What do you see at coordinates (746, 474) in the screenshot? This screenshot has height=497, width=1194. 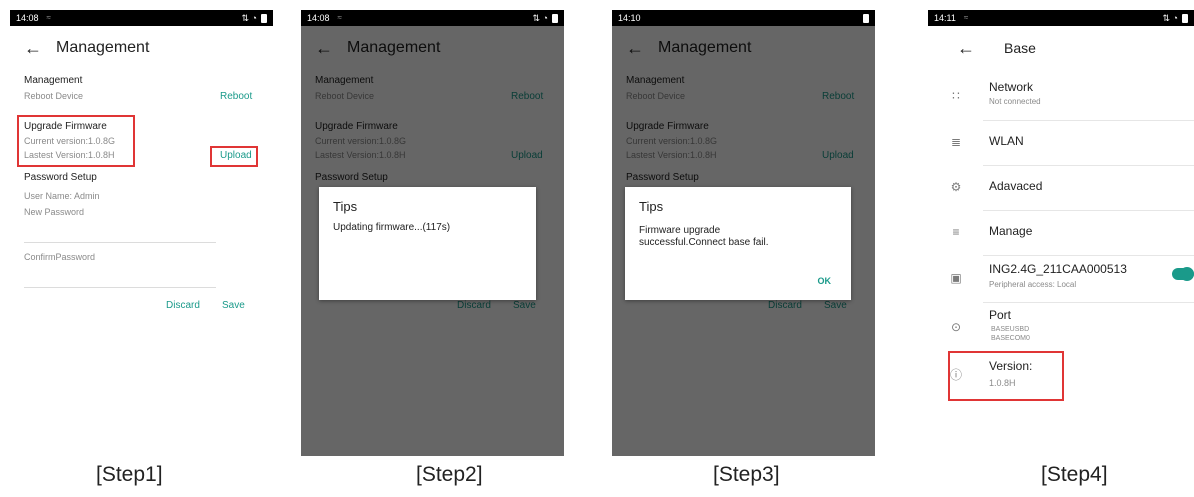 I see `caption-step3: [Step3]` at bounding box center [746, 474].